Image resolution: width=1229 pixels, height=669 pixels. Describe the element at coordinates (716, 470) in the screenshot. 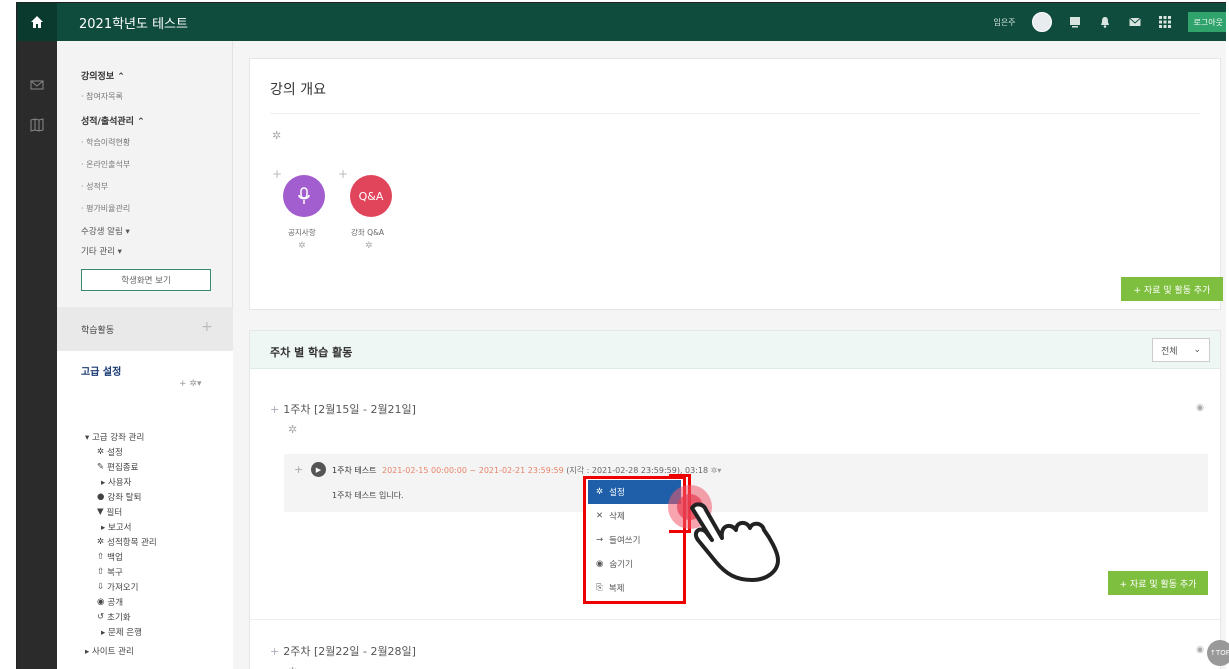

I see `gear-dropdown-icon: ✲▾` at that location.